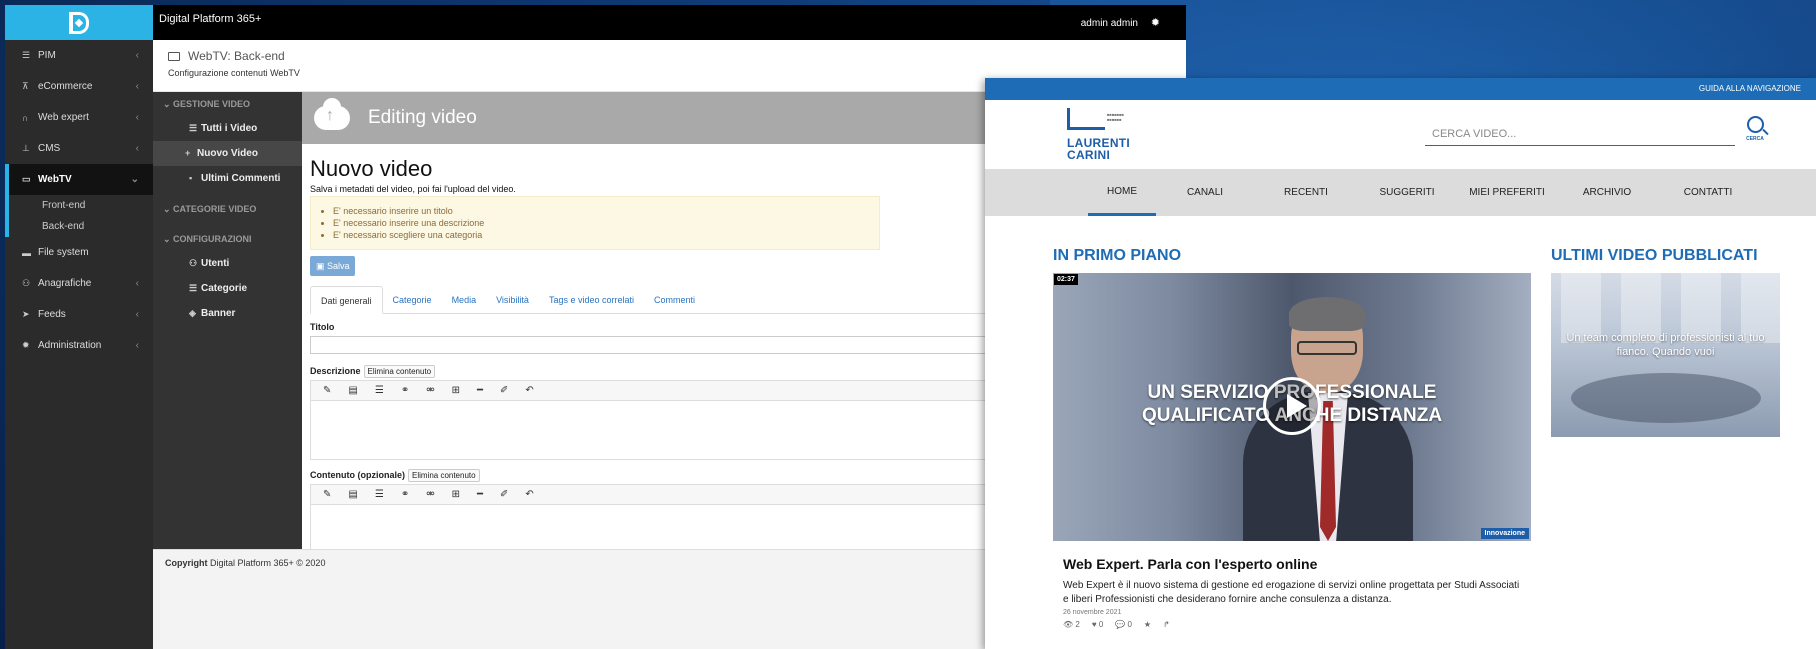 This screenshot has height=649, width=1816. Describe the element at coordinates (26, 148) in the screenshot. I see `sitemap-icon: ⊥` at that location.